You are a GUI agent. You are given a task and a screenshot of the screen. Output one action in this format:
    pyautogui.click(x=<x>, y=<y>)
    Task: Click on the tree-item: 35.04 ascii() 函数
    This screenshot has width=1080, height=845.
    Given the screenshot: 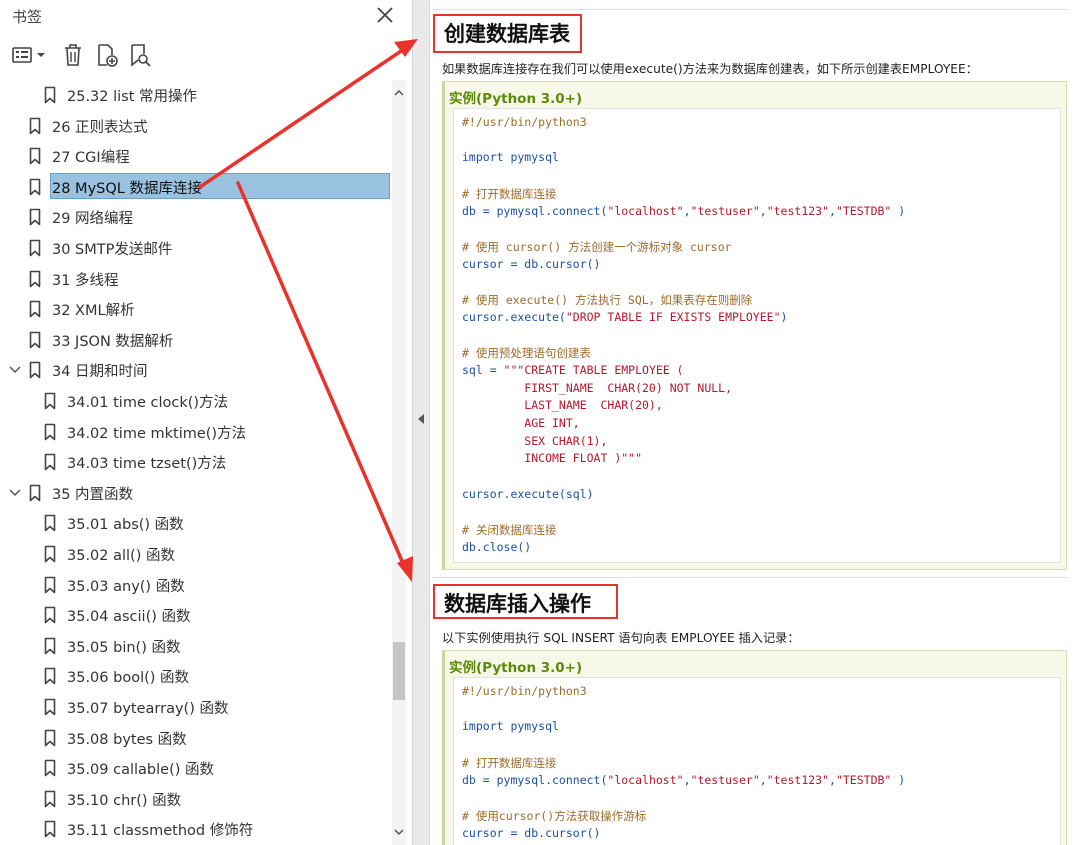 What is the action you would take?
    pyautogui.click(x=196, y=615)
    